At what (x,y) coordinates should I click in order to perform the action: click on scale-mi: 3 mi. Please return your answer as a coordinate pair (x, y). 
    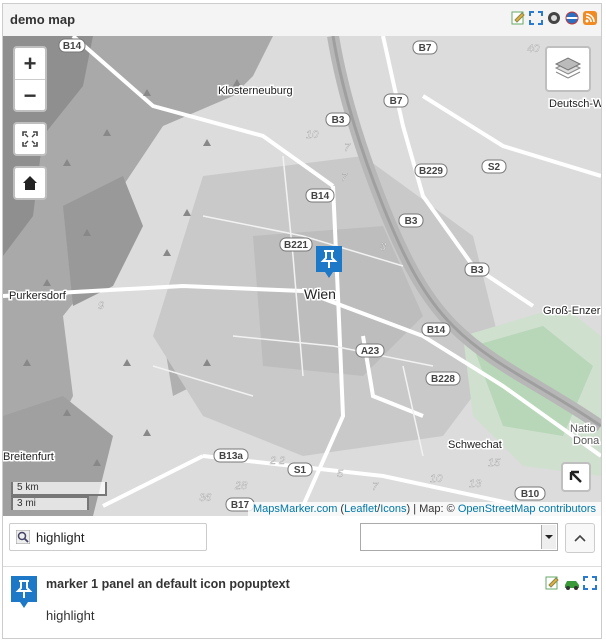
    Looking at the image, I should click on (50, 503).